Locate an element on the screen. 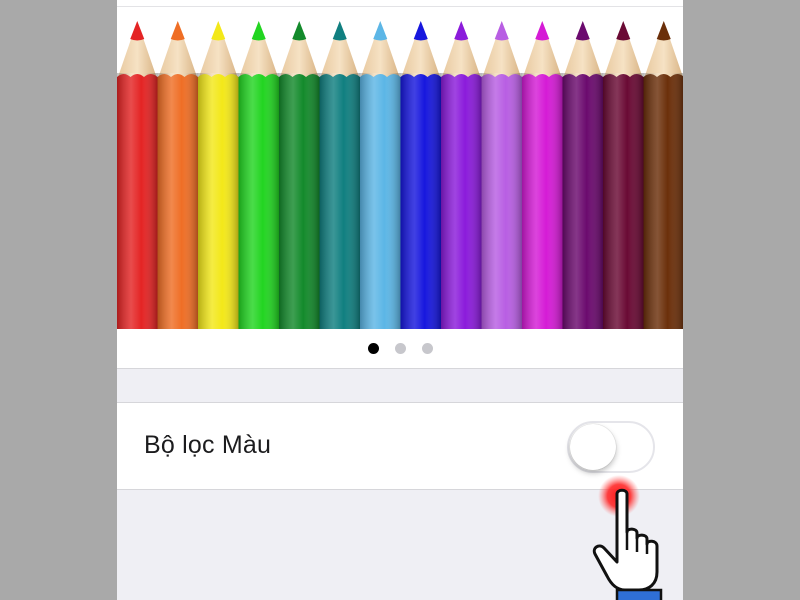  page-indicator is located at coordinates (400, 349).